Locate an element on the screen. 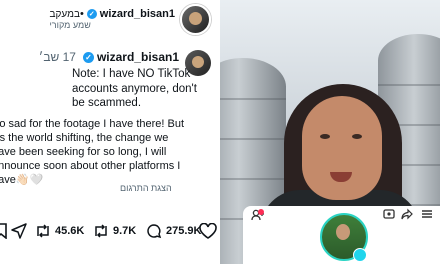  bookmark-button is located at coordinates (4, 231).